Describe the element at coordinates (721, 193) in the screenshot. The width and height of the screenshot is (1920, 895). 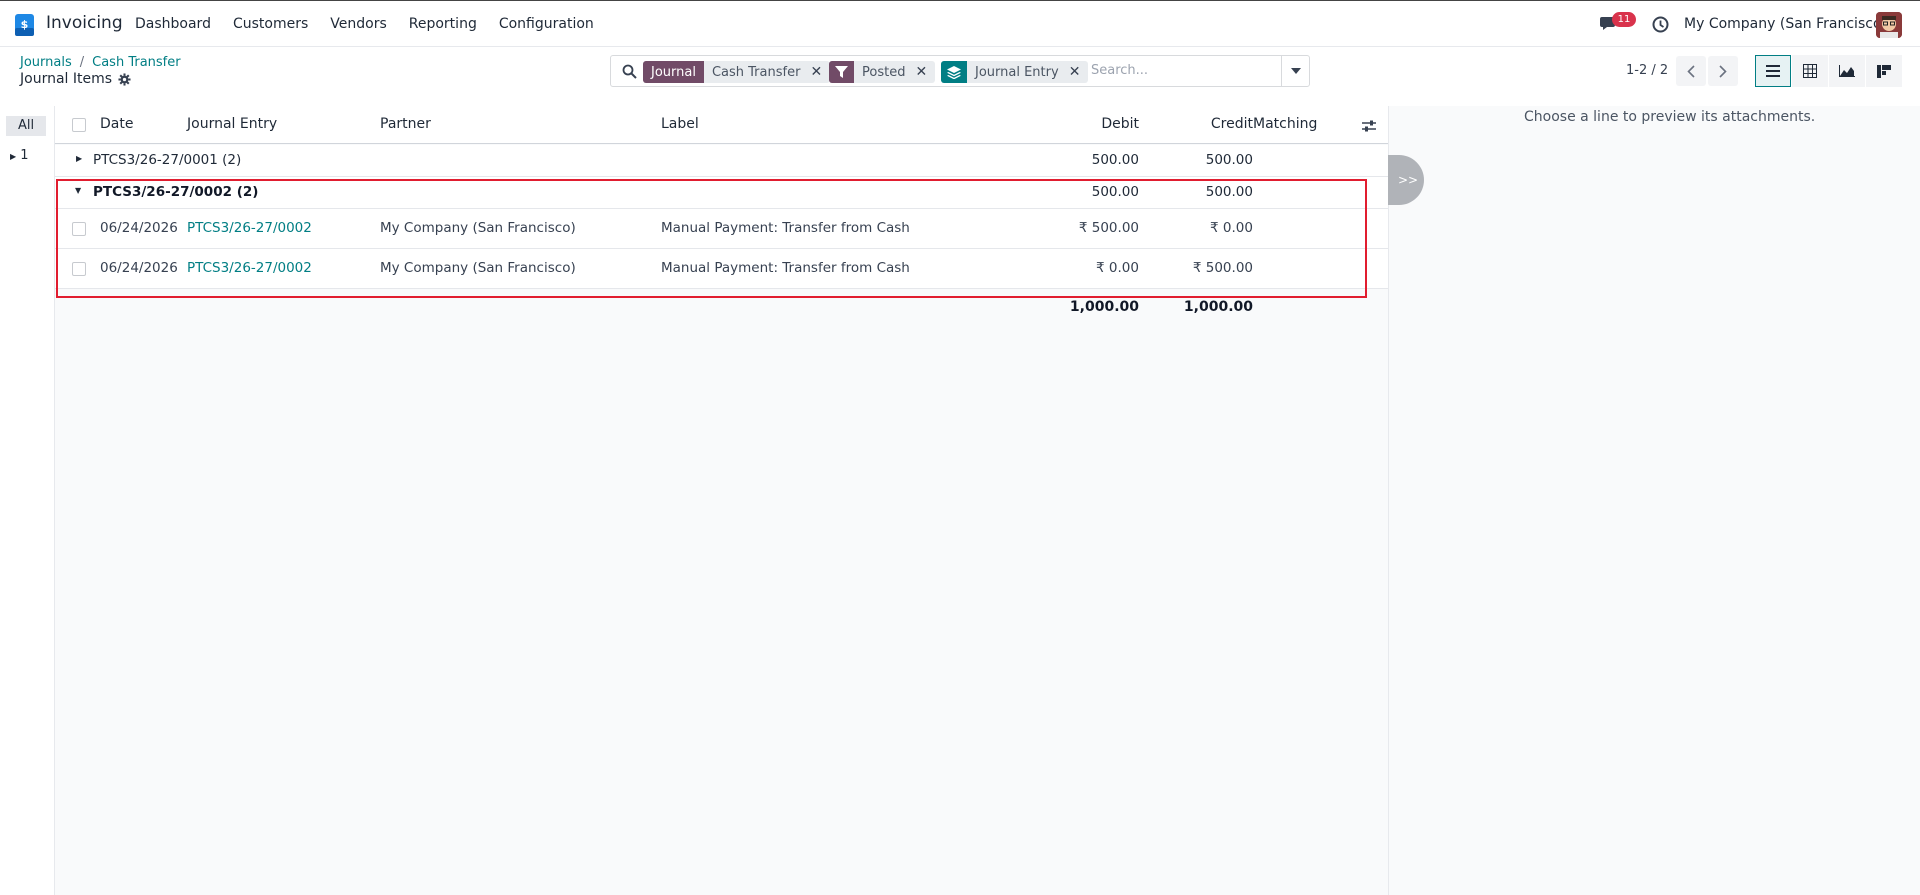
I see `group-row: ▼ PTCS3/26-27/0002 (2) 500.00 500.00` at that location.